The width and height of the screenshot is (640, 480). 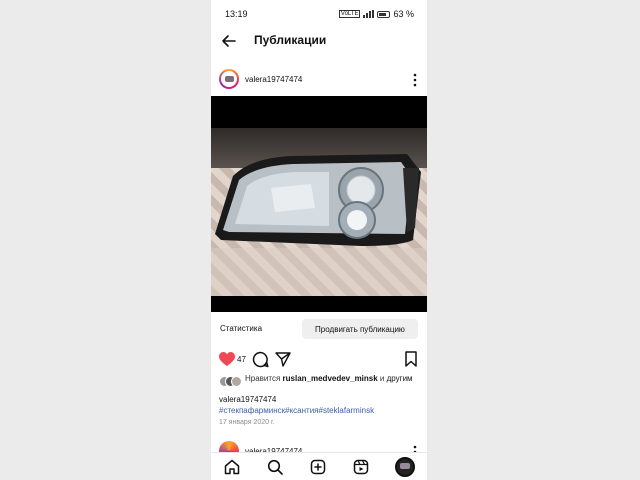 What do you see at coordinates (384, 14) in the screenshot?
I see `battery-icon` at bounding box center [384, 14].